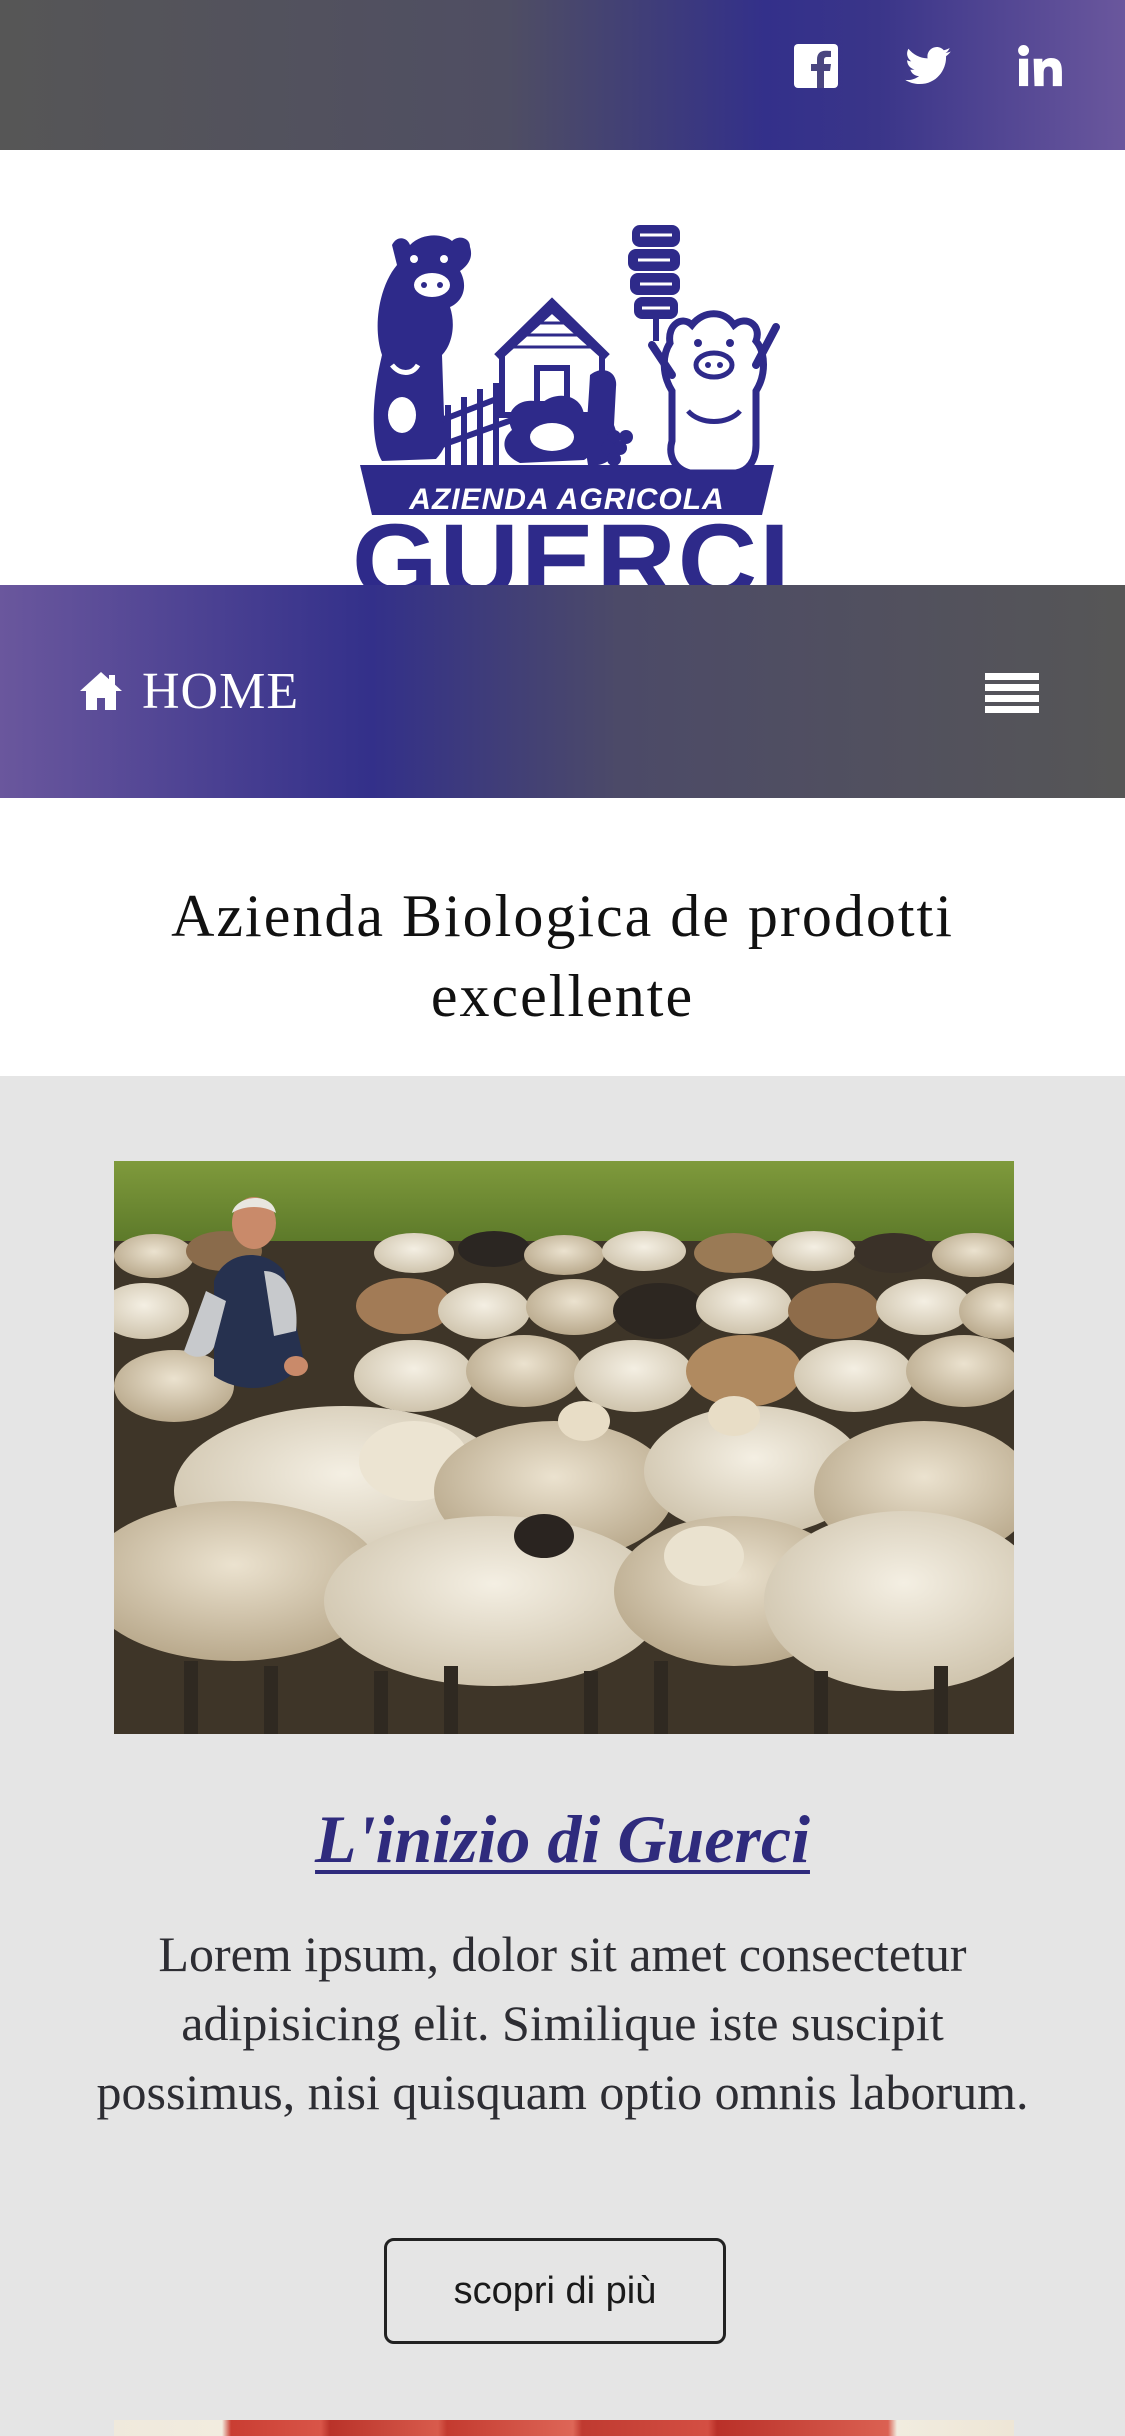 Image resolution: width=1125 pixels, height=2436 pixels. I want to click on article-title-link: L'inizio di Guerci, so click(562, 1839).